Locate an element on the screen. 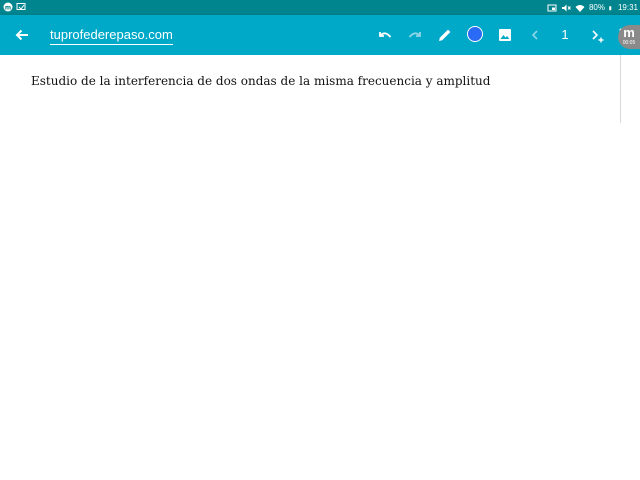 Image resolution: width=640 pixels, height=480 pixels. clock: 19:31 is located at coordinates (627, 7).